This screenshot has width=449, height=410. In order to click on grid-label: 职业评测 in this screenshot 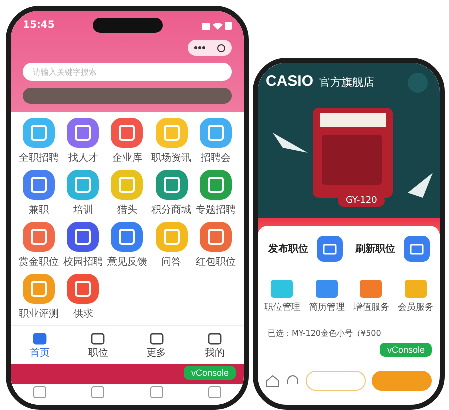, I will do `click(39, 314)`.